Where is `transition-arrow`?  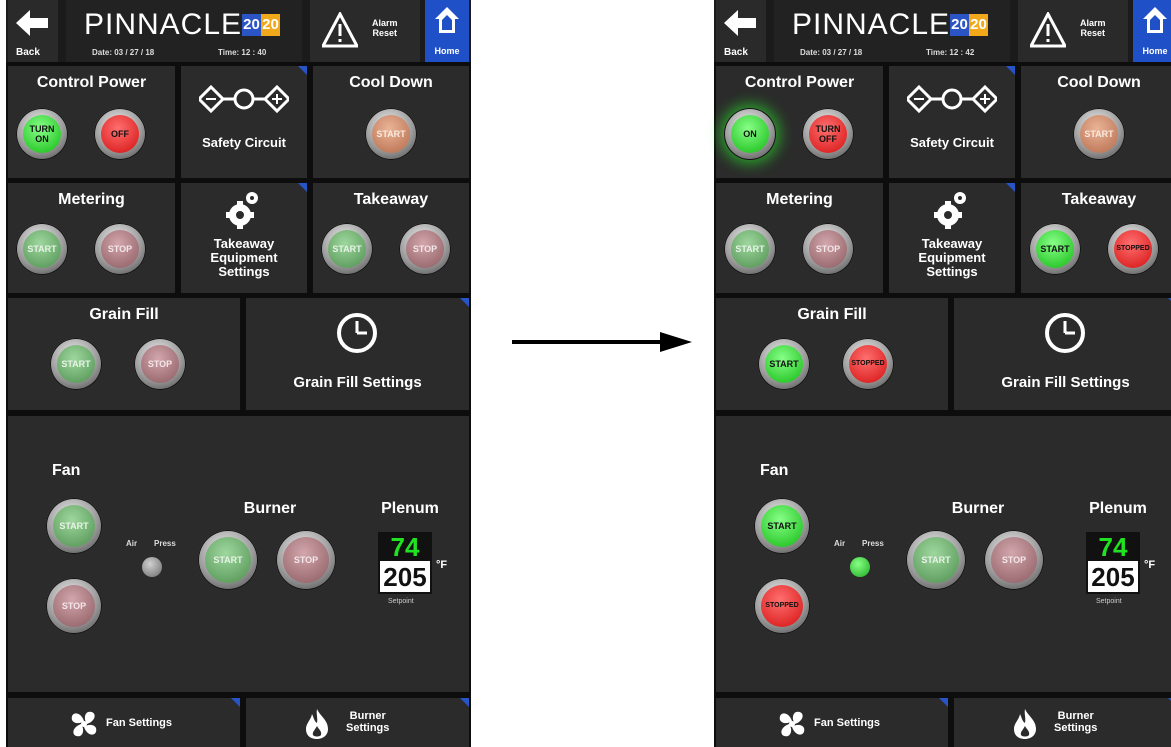 transition-arrow is located at coordinates (602, 342).